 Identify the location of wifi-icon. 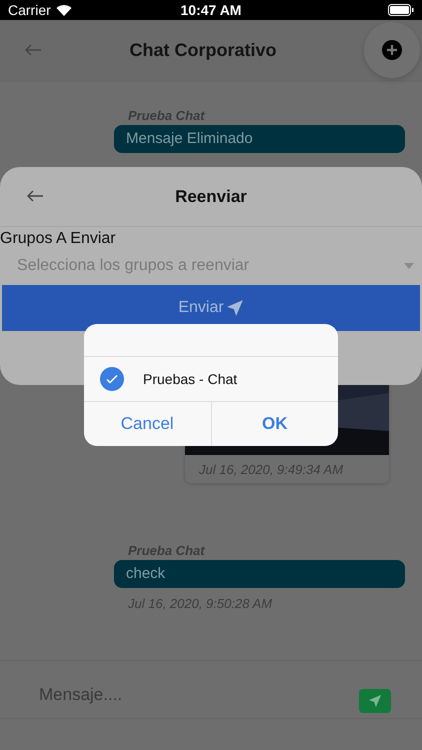
(64, 10).